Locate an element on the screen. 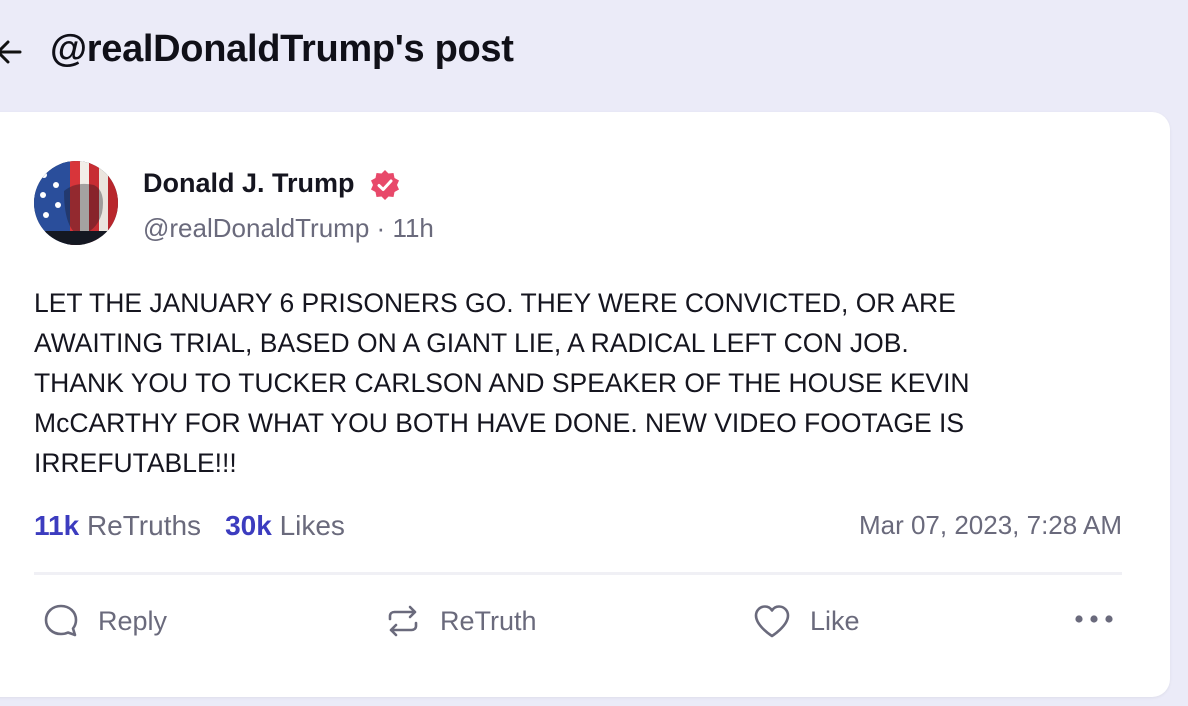 Image resolution: width=1188 pixels, height=706 pixels. reply-button: Reply is located at coordinates (104, 621).